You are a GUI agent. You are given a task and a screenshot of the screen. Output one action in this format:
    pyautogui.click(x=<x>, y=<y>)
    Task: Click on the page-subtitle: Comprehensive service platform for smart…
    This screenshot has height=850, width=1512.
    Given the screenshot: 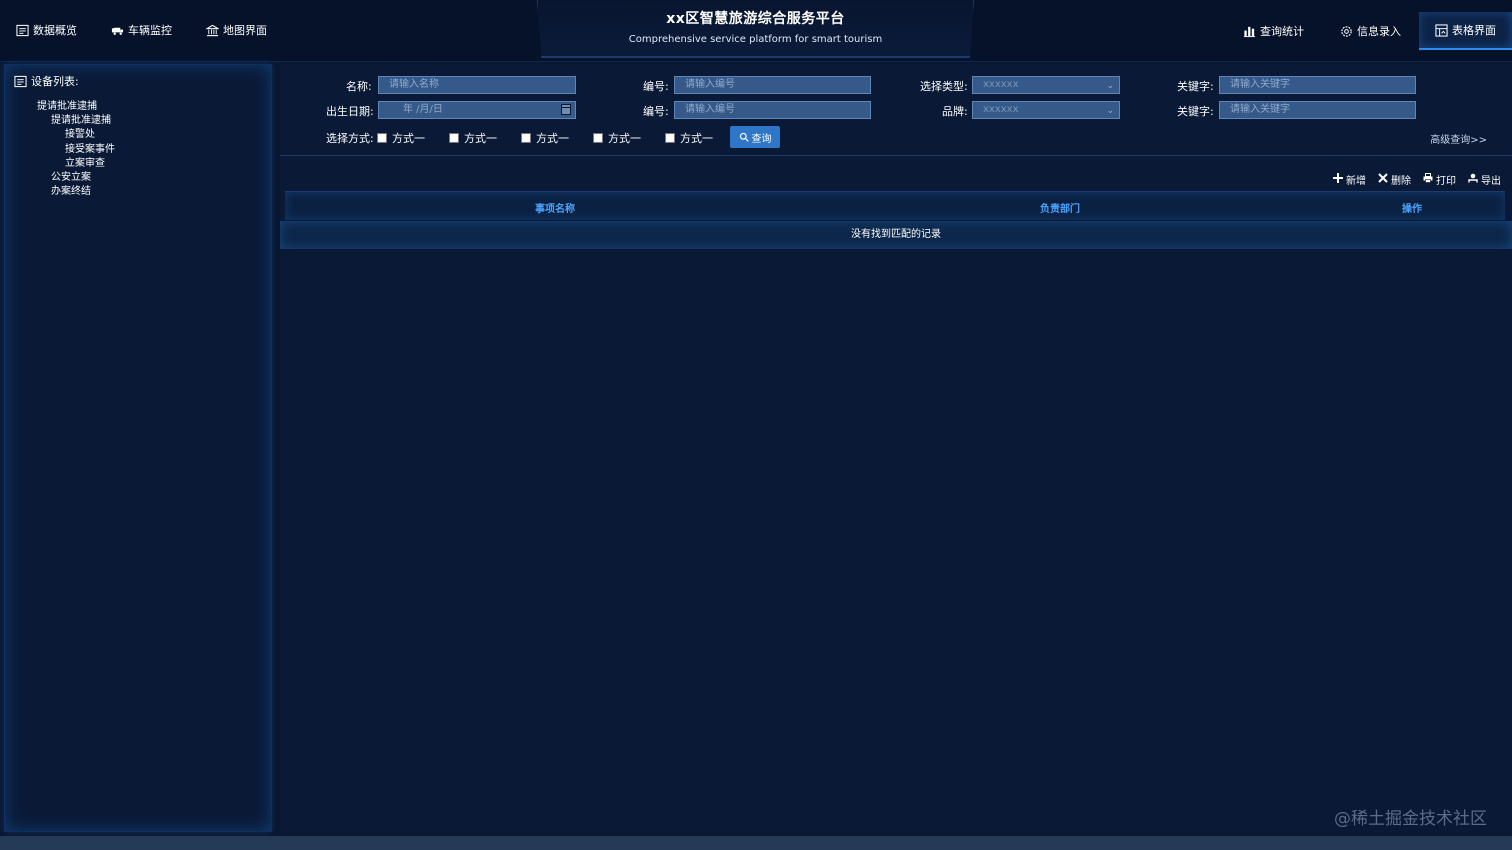 What is the action you would take?
    pyautogui.click(x=755, y=39)
    